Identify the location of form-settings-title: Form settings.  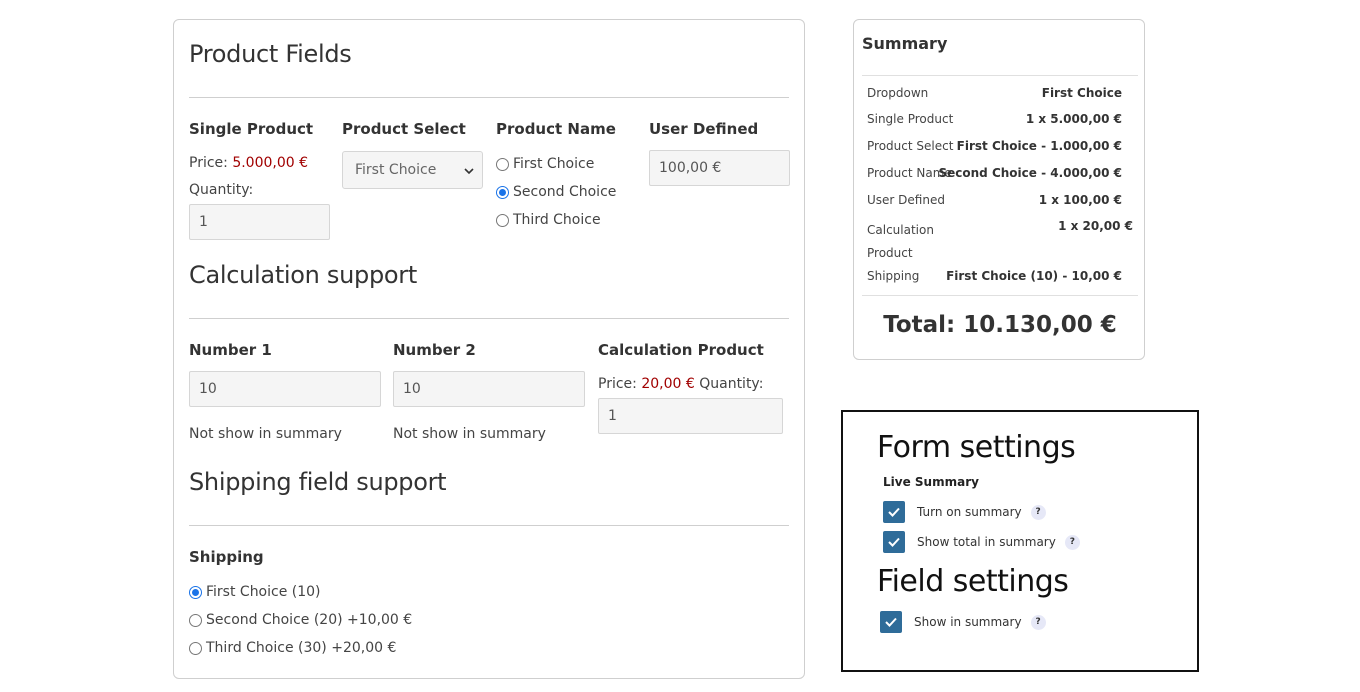
(976, 447).